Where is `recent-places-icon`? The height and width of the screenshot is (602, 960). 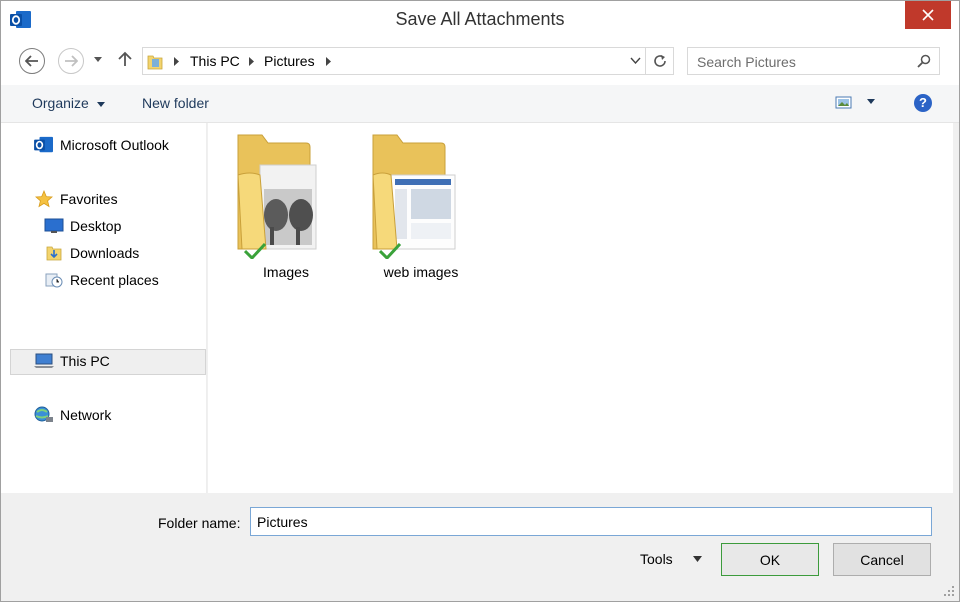 recent-places-icon is located at coordinates (54, 280).